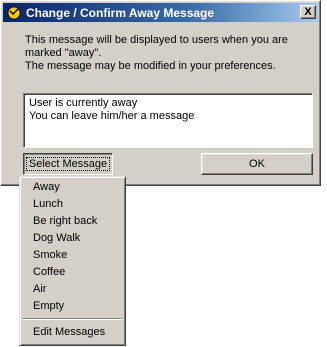 The height and width of the screenshot is (347, 327). What do you see at coordinates (46, 187) in the screenshot?
I see `menu-item-away: Away` at bounding box center [46, 187].